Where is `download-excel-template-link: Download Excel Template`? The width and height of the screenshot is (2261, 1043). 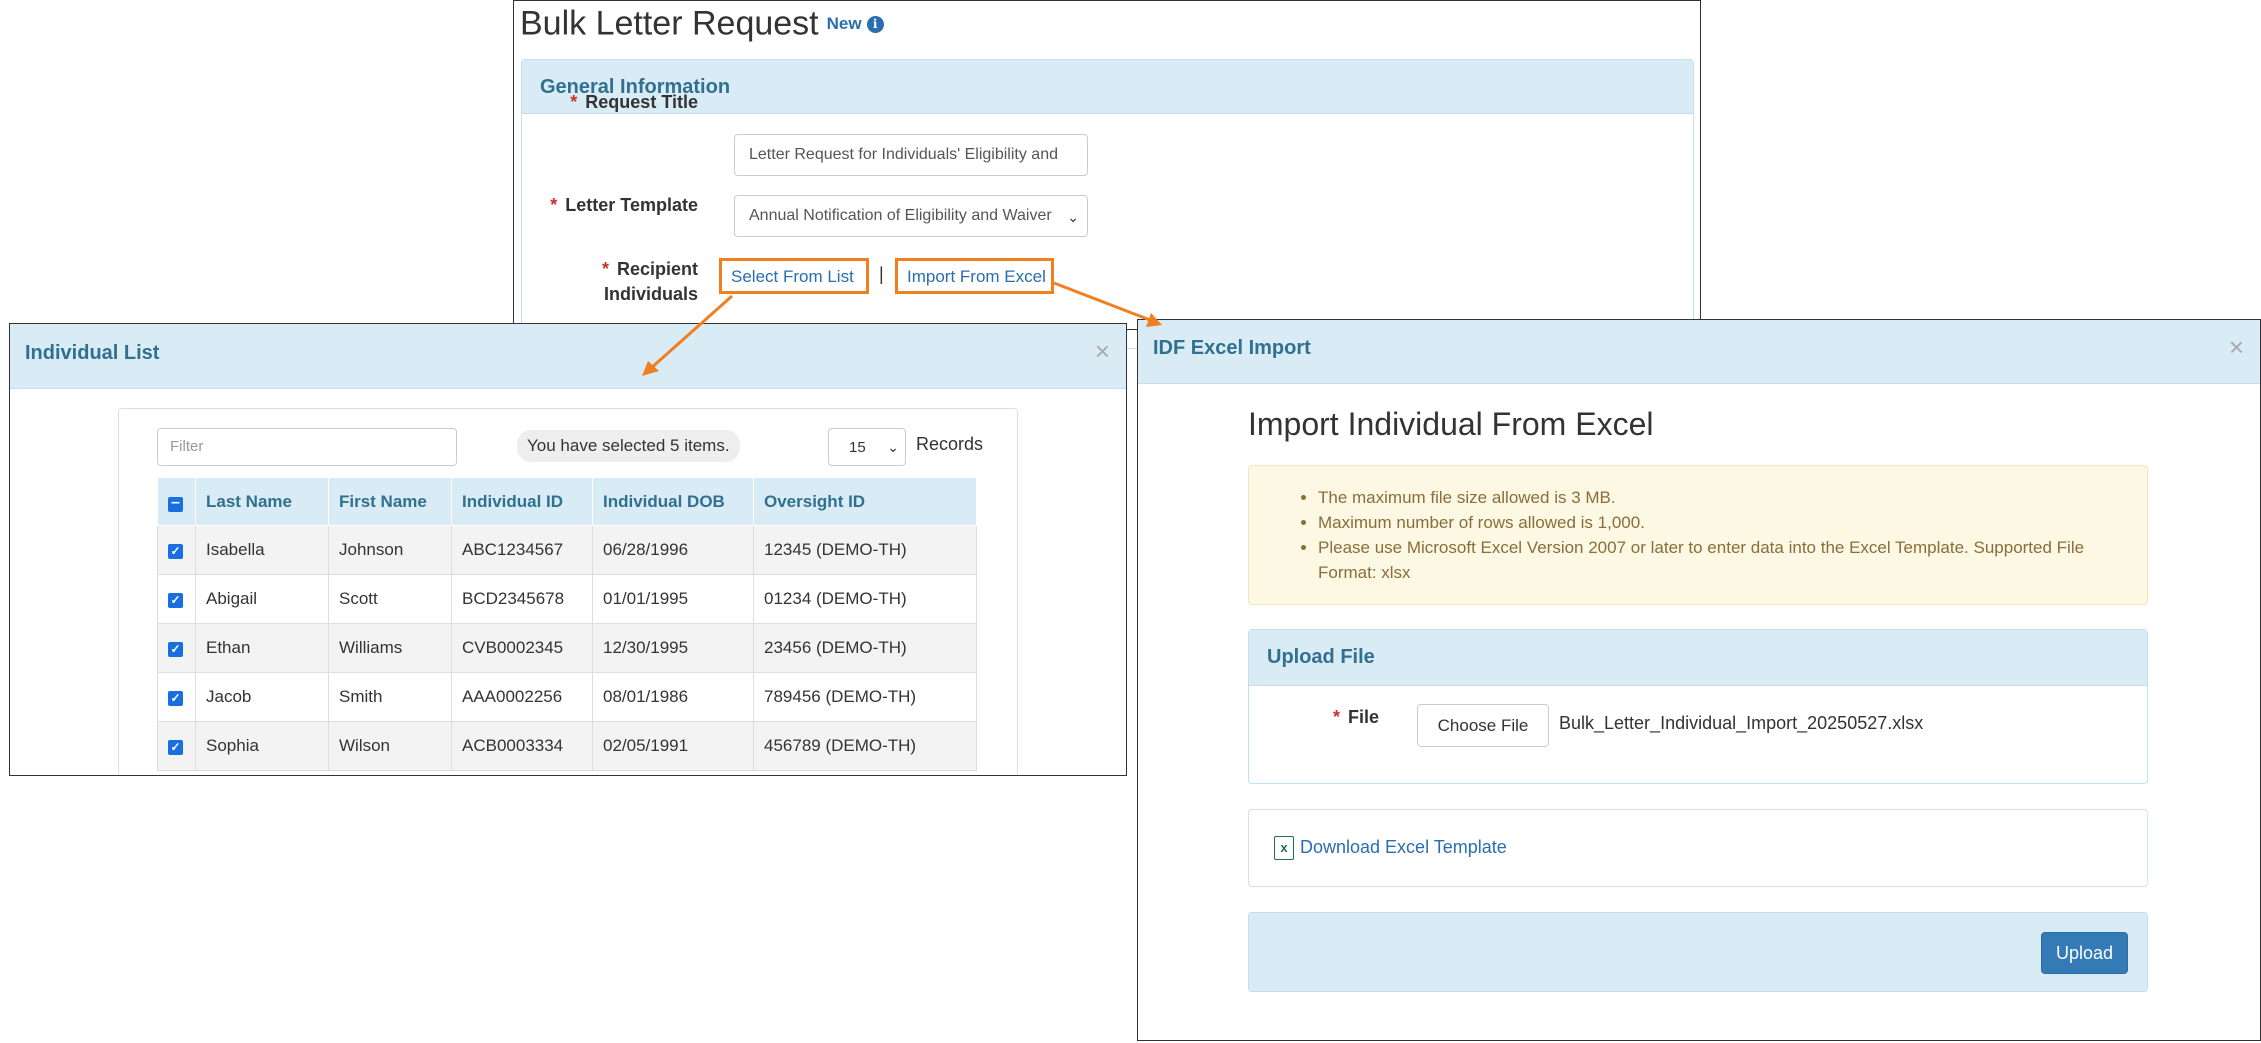
download-excel-template-link: Download Excel Template is located at coordinates (1403, 847).